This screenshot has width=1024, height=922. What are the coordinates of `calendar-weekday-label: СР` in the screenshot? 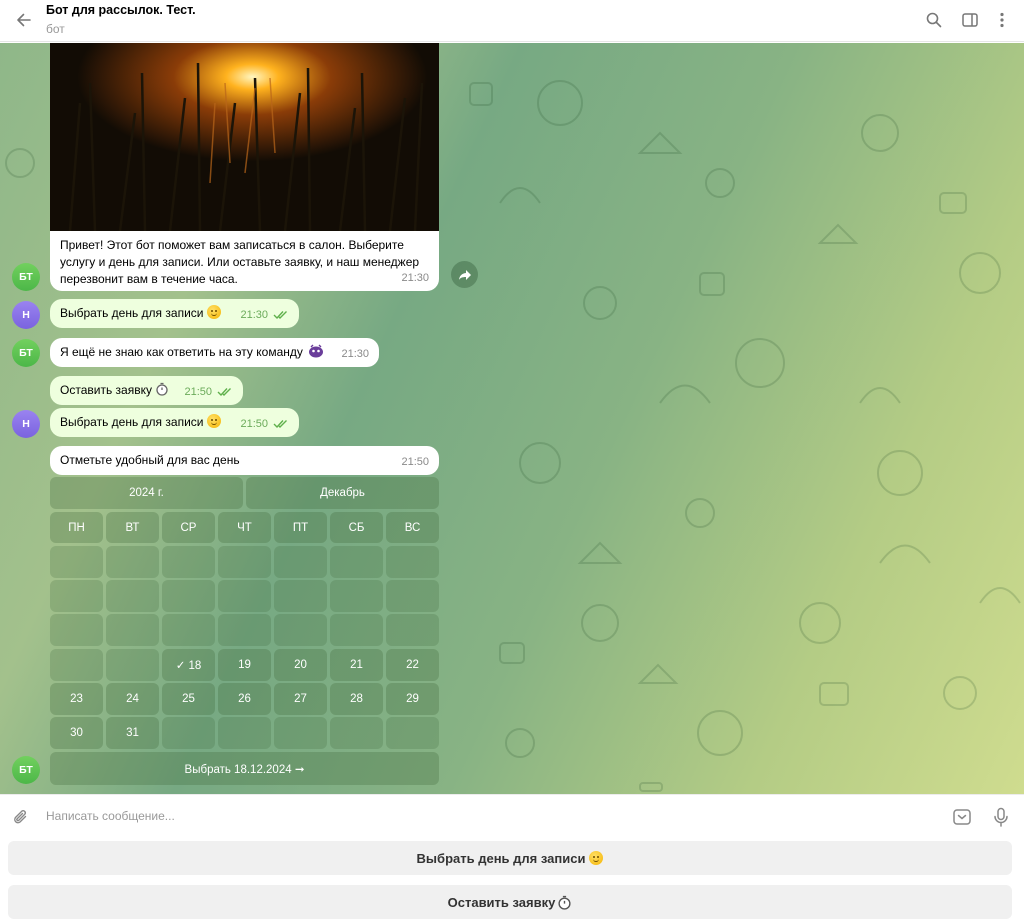 It's located at (188, 527).